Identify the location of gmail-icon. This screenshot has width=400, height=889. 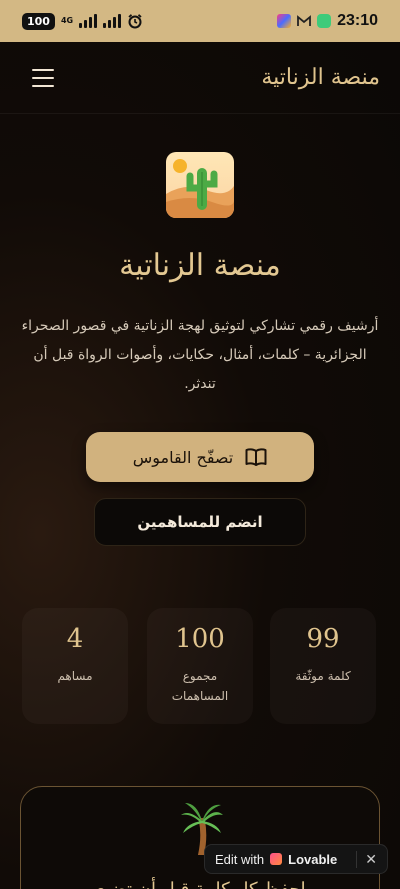
(304, 20).